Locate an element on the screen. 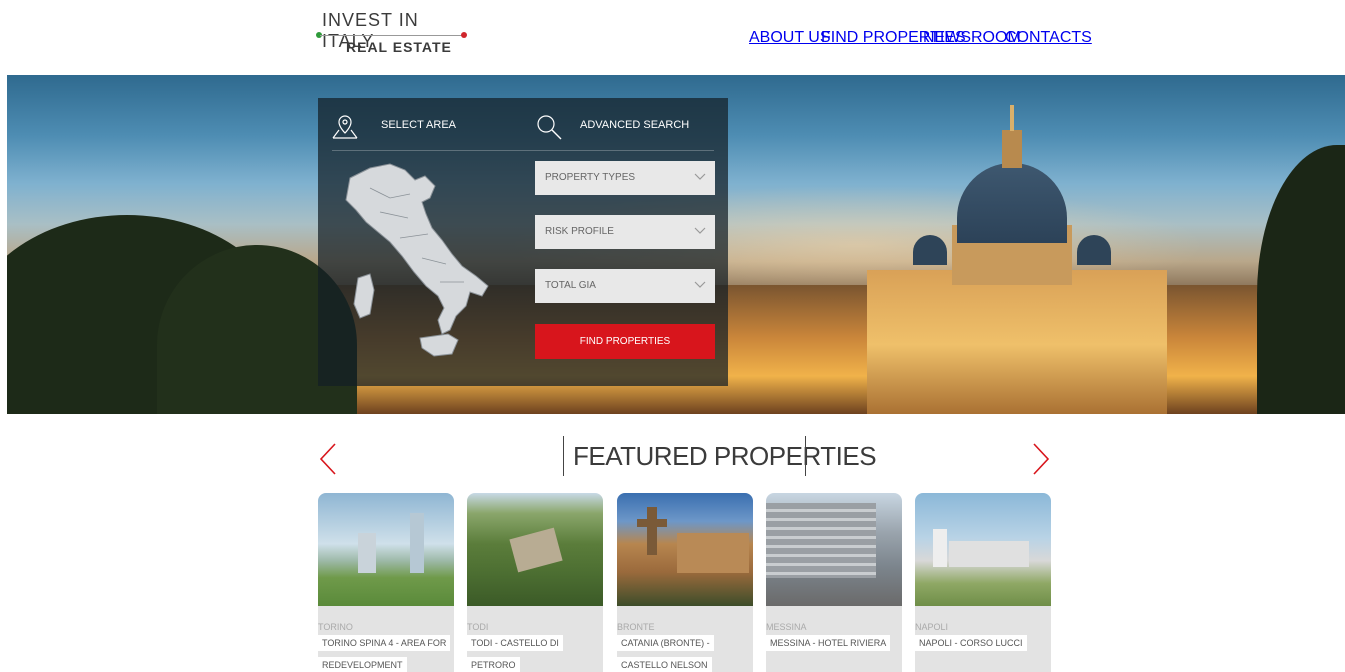 The height and width of the screenshot is (672, 1345). select-area-label: SELECT AREA is located at coordinates (418, 125).